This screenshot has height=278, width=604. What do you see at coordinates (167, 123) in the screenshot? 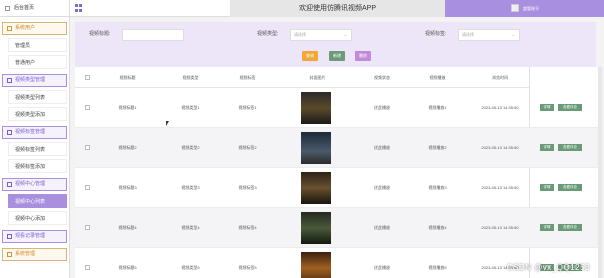
I see `mouse-cursor-icon` at bounding box center [167, 123].